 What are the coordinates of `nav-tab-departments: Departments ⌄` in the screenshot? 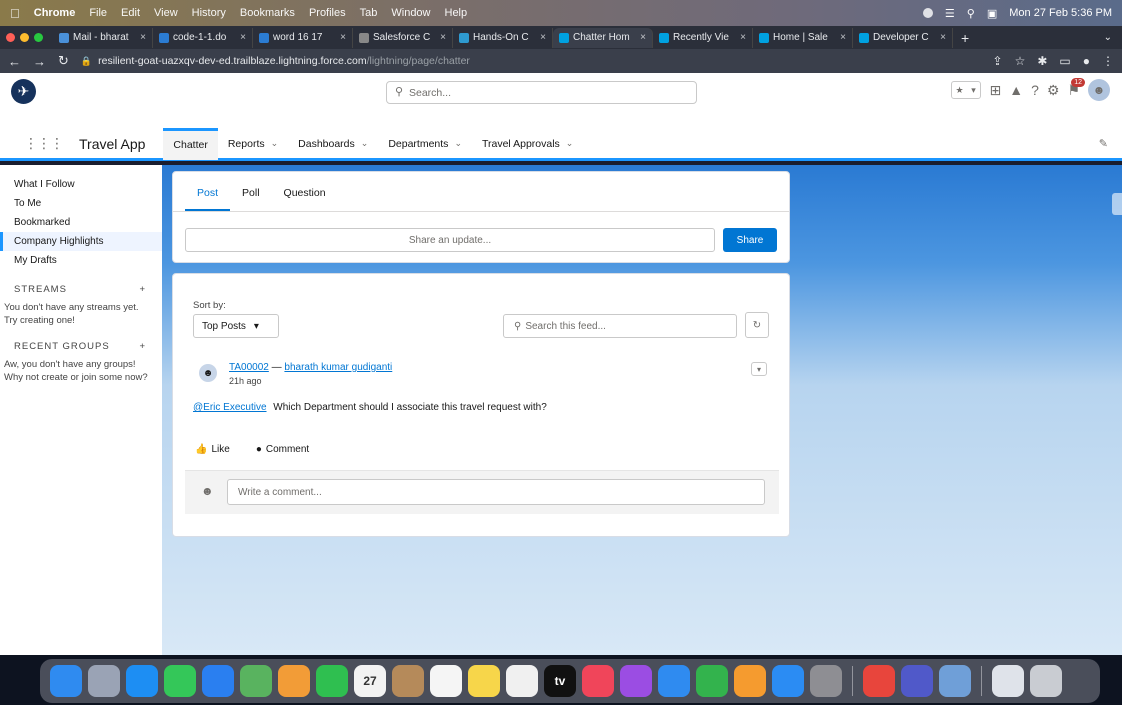 It's located at (425, 144).